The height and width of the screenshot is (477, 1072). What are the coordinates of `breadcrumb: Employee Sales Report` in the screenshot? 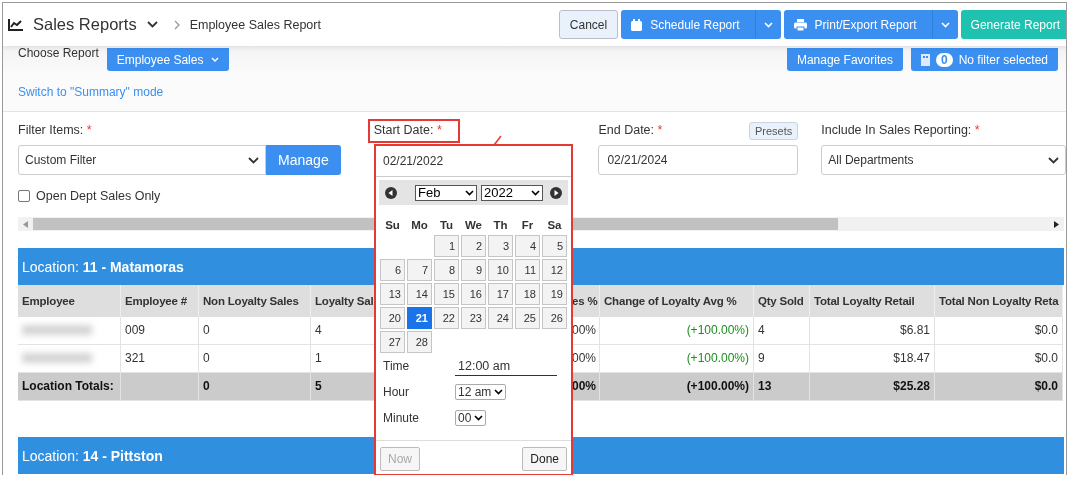 It's located at (255, 24).